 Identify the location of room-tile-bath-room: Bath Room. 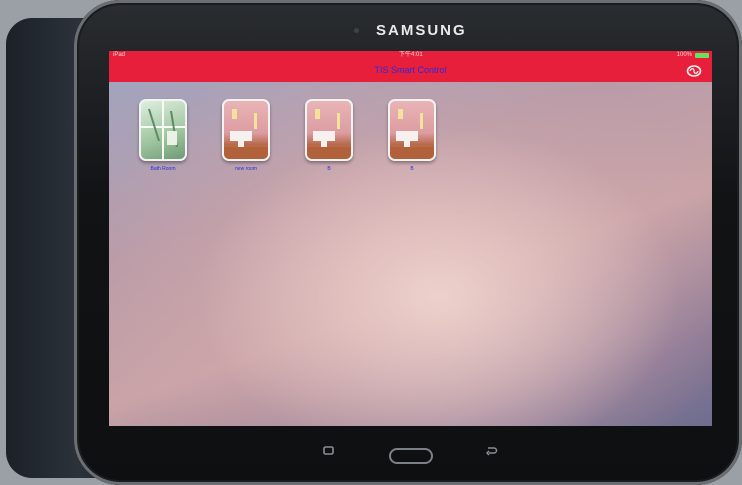
(163, 135).